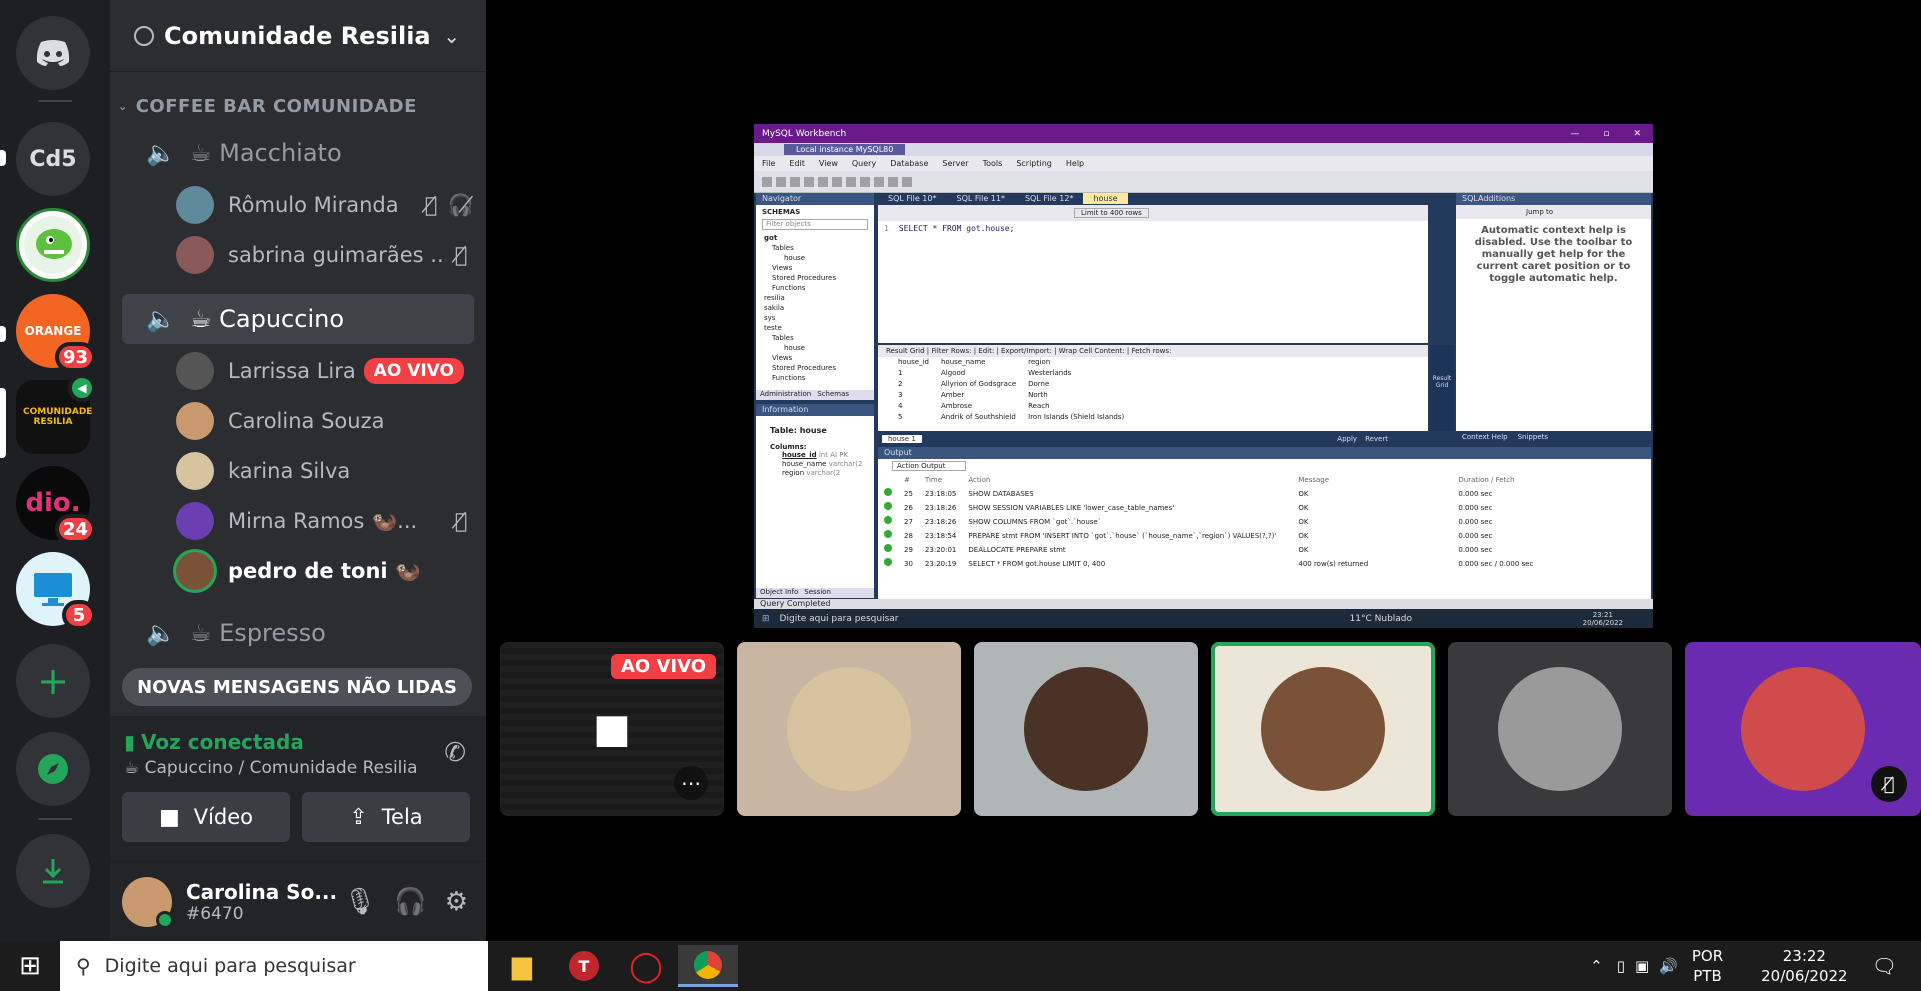 This screenshot has height=991, width=1921. What do you see at coordinates (53, 159) in the screenshot?
I see `server-cd5: Cd5` at bounding box center [53, 159].